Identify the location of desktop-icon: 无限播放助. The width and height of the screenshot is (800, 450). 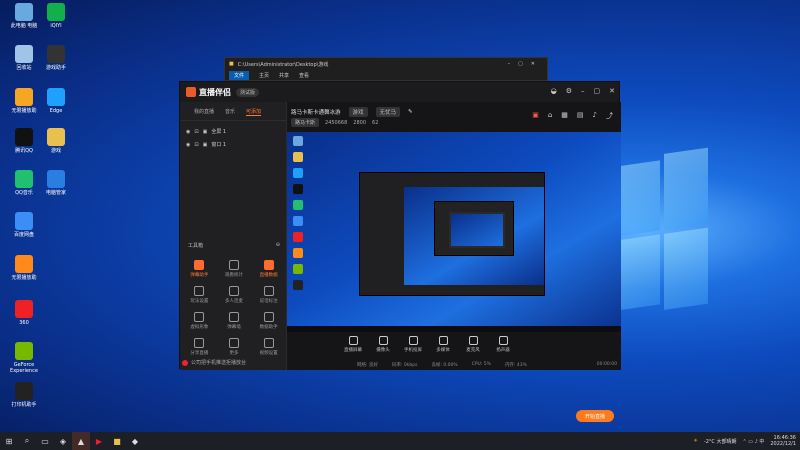
(24, 268).